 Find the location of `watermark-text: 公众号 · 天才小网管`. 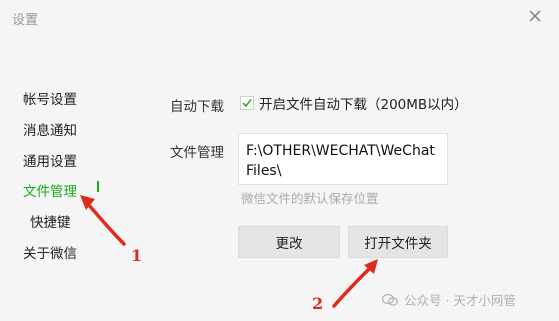

watermark-text: 公众号 · 天才小网管 is located at coordinates (460, 300).